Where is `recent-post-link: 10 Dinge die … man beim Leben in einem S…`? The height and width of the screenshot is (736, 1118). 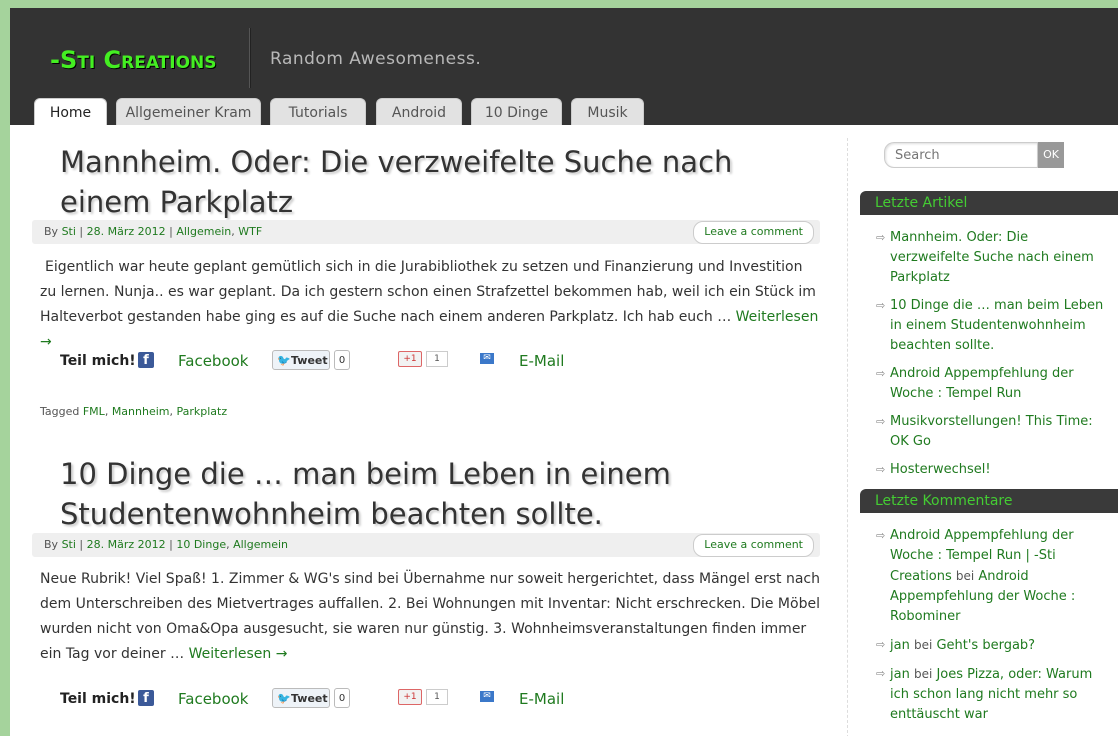
recent-post-link: 10 Dinge die … man beim Leben in einem S… is located at coordinates (996, 325).